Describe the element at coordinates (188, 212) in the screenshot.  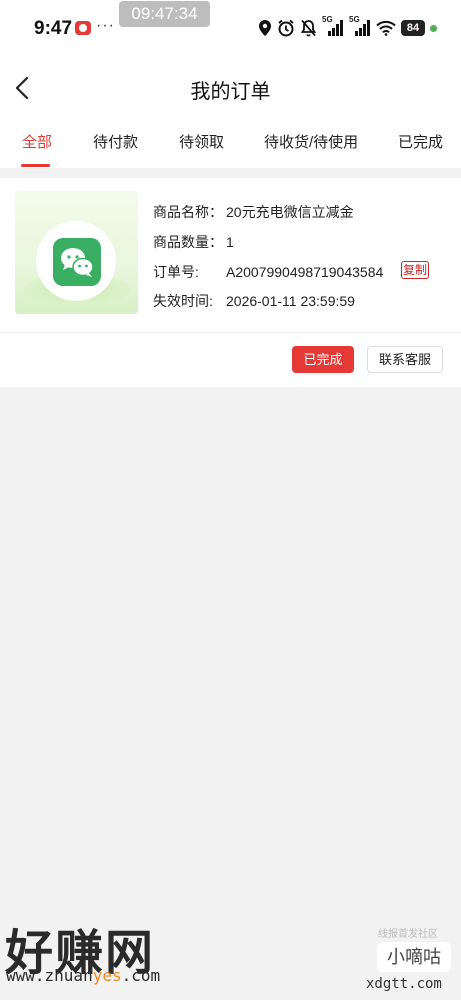
I see `product-name-label: 商品名称：` at that location.